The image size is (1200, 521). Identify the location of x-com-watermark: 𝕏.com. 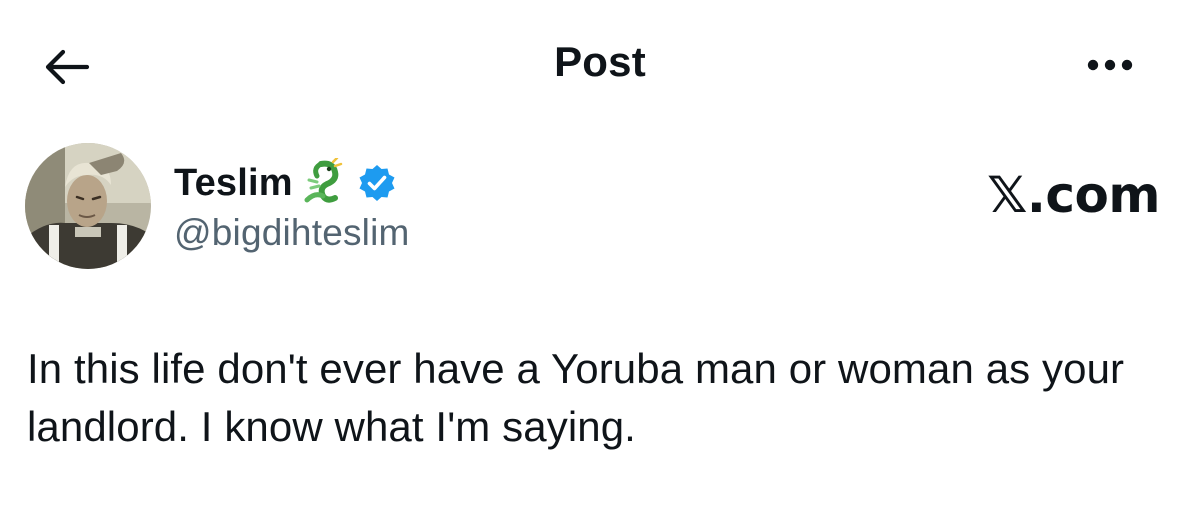
(1073, 195).